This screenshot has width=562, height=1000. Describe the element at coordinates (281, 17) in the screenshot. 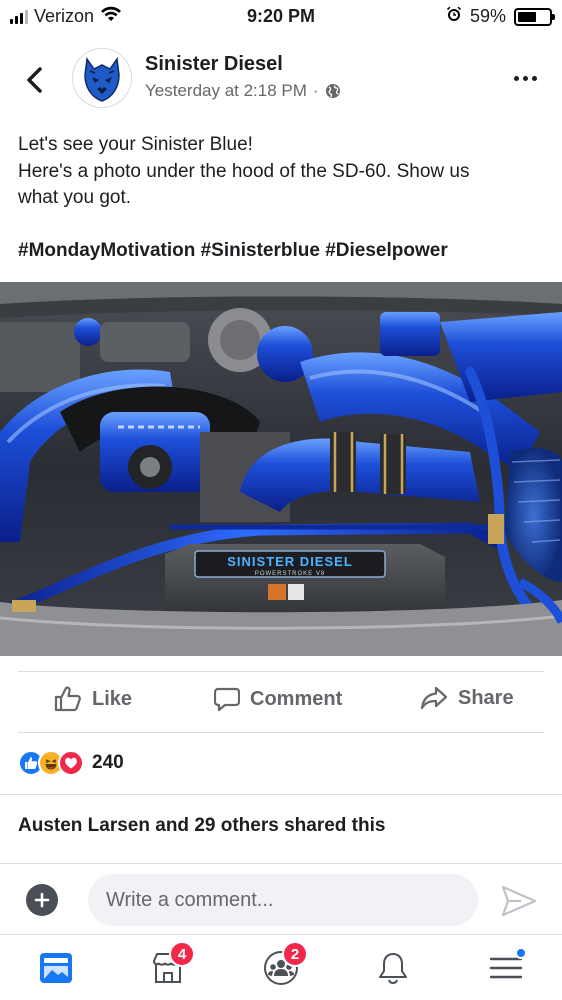

I see `status-bar: Verizon 9:20 PM 59%` at that location.